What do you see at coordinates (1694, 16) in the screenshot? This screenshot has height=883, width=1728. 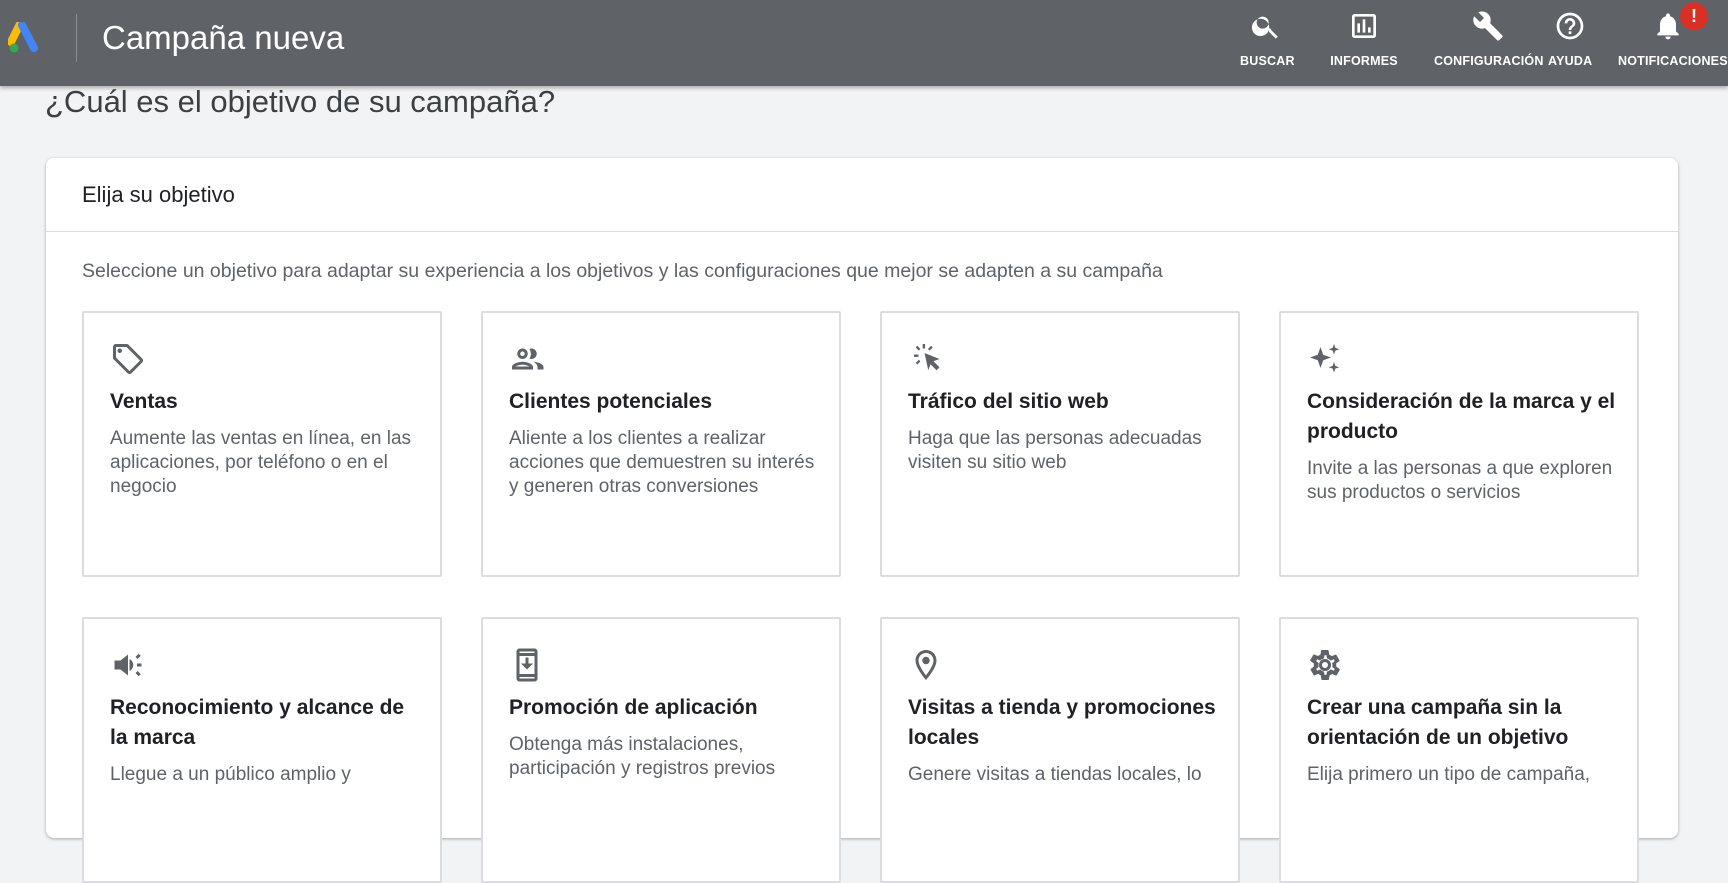 I see `notification-badge: !` at bounding box center [1694, 16].